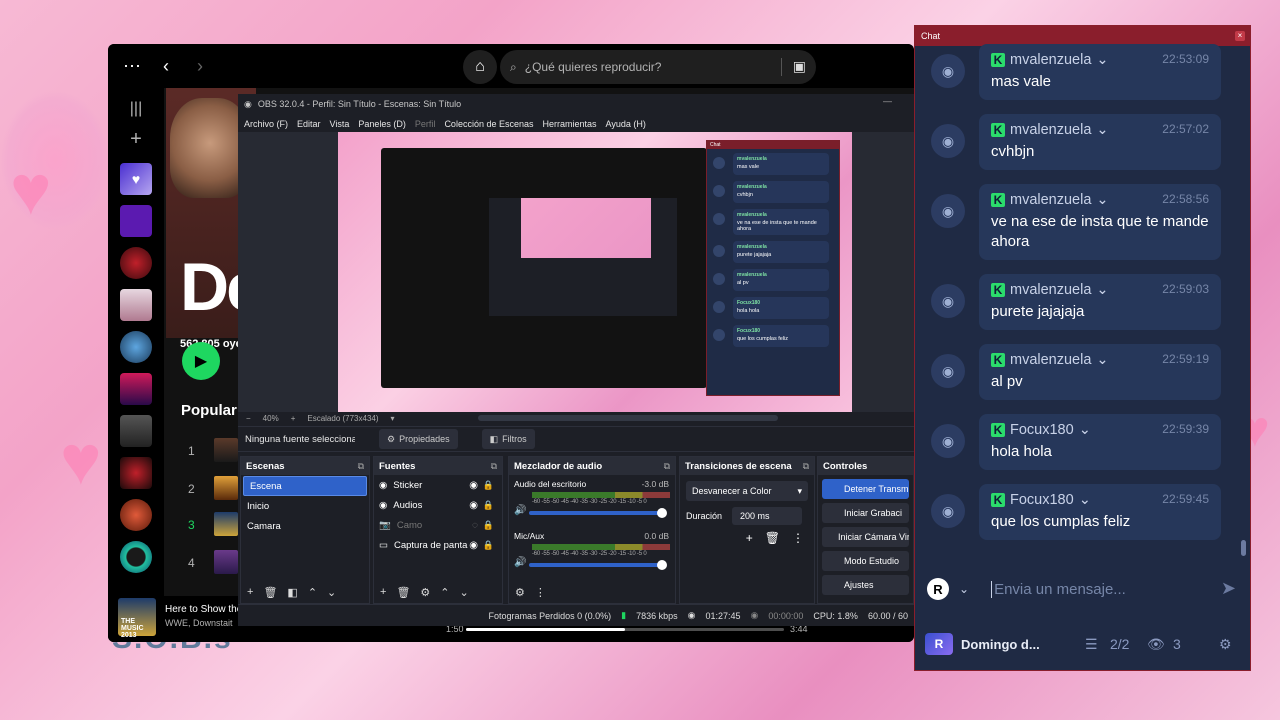 The image size is (1280, 720). Describe the element at coordinates (1240, 36) in the screenshot. I see `close-icon: ×` at that location.